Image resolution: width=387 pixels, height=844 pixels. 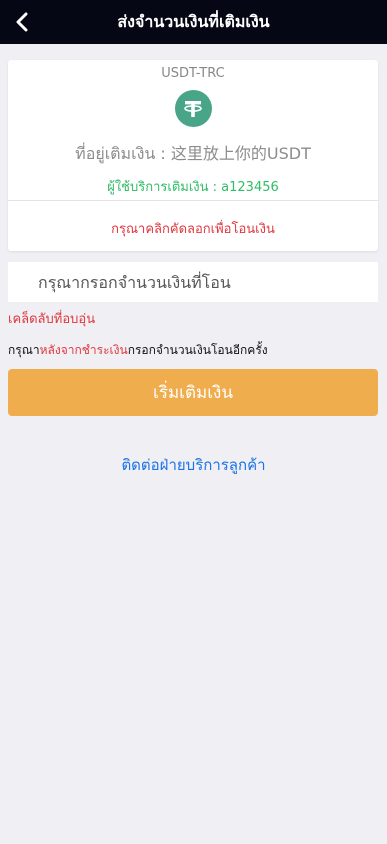 I want to click on page-title: ส่งจำนวนเงินที่เติมเงิน, so click(x=193, y=21).